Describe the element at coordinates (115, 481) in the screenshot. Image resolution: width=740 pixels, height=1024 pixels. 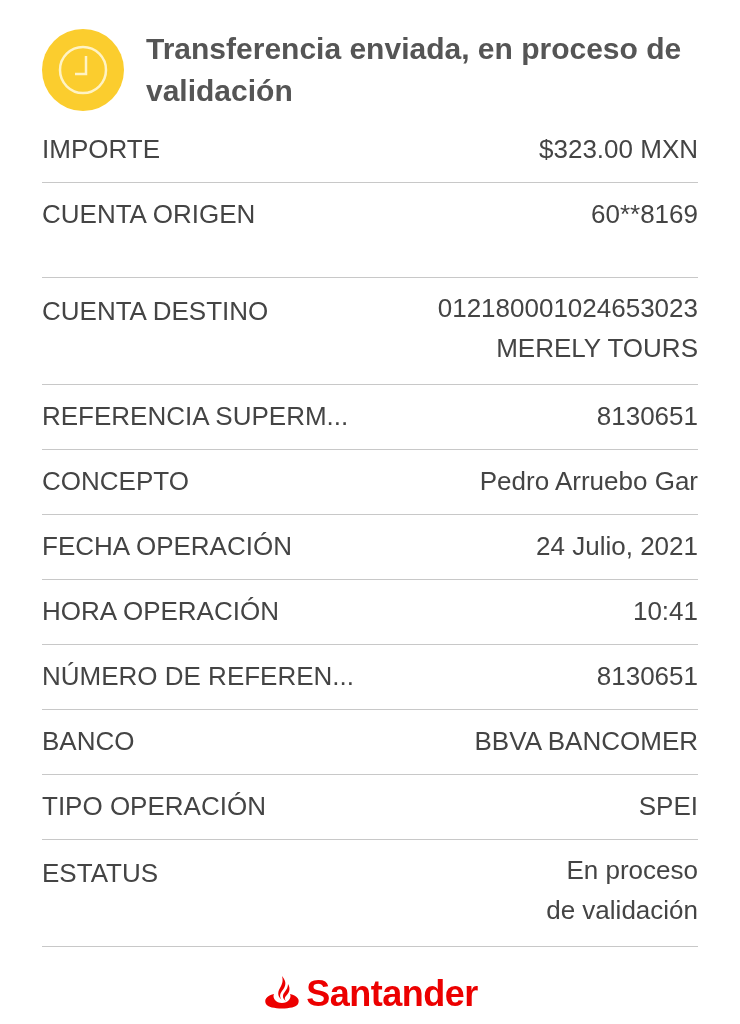
I see `detail-label: CONCEPTO` at that location.